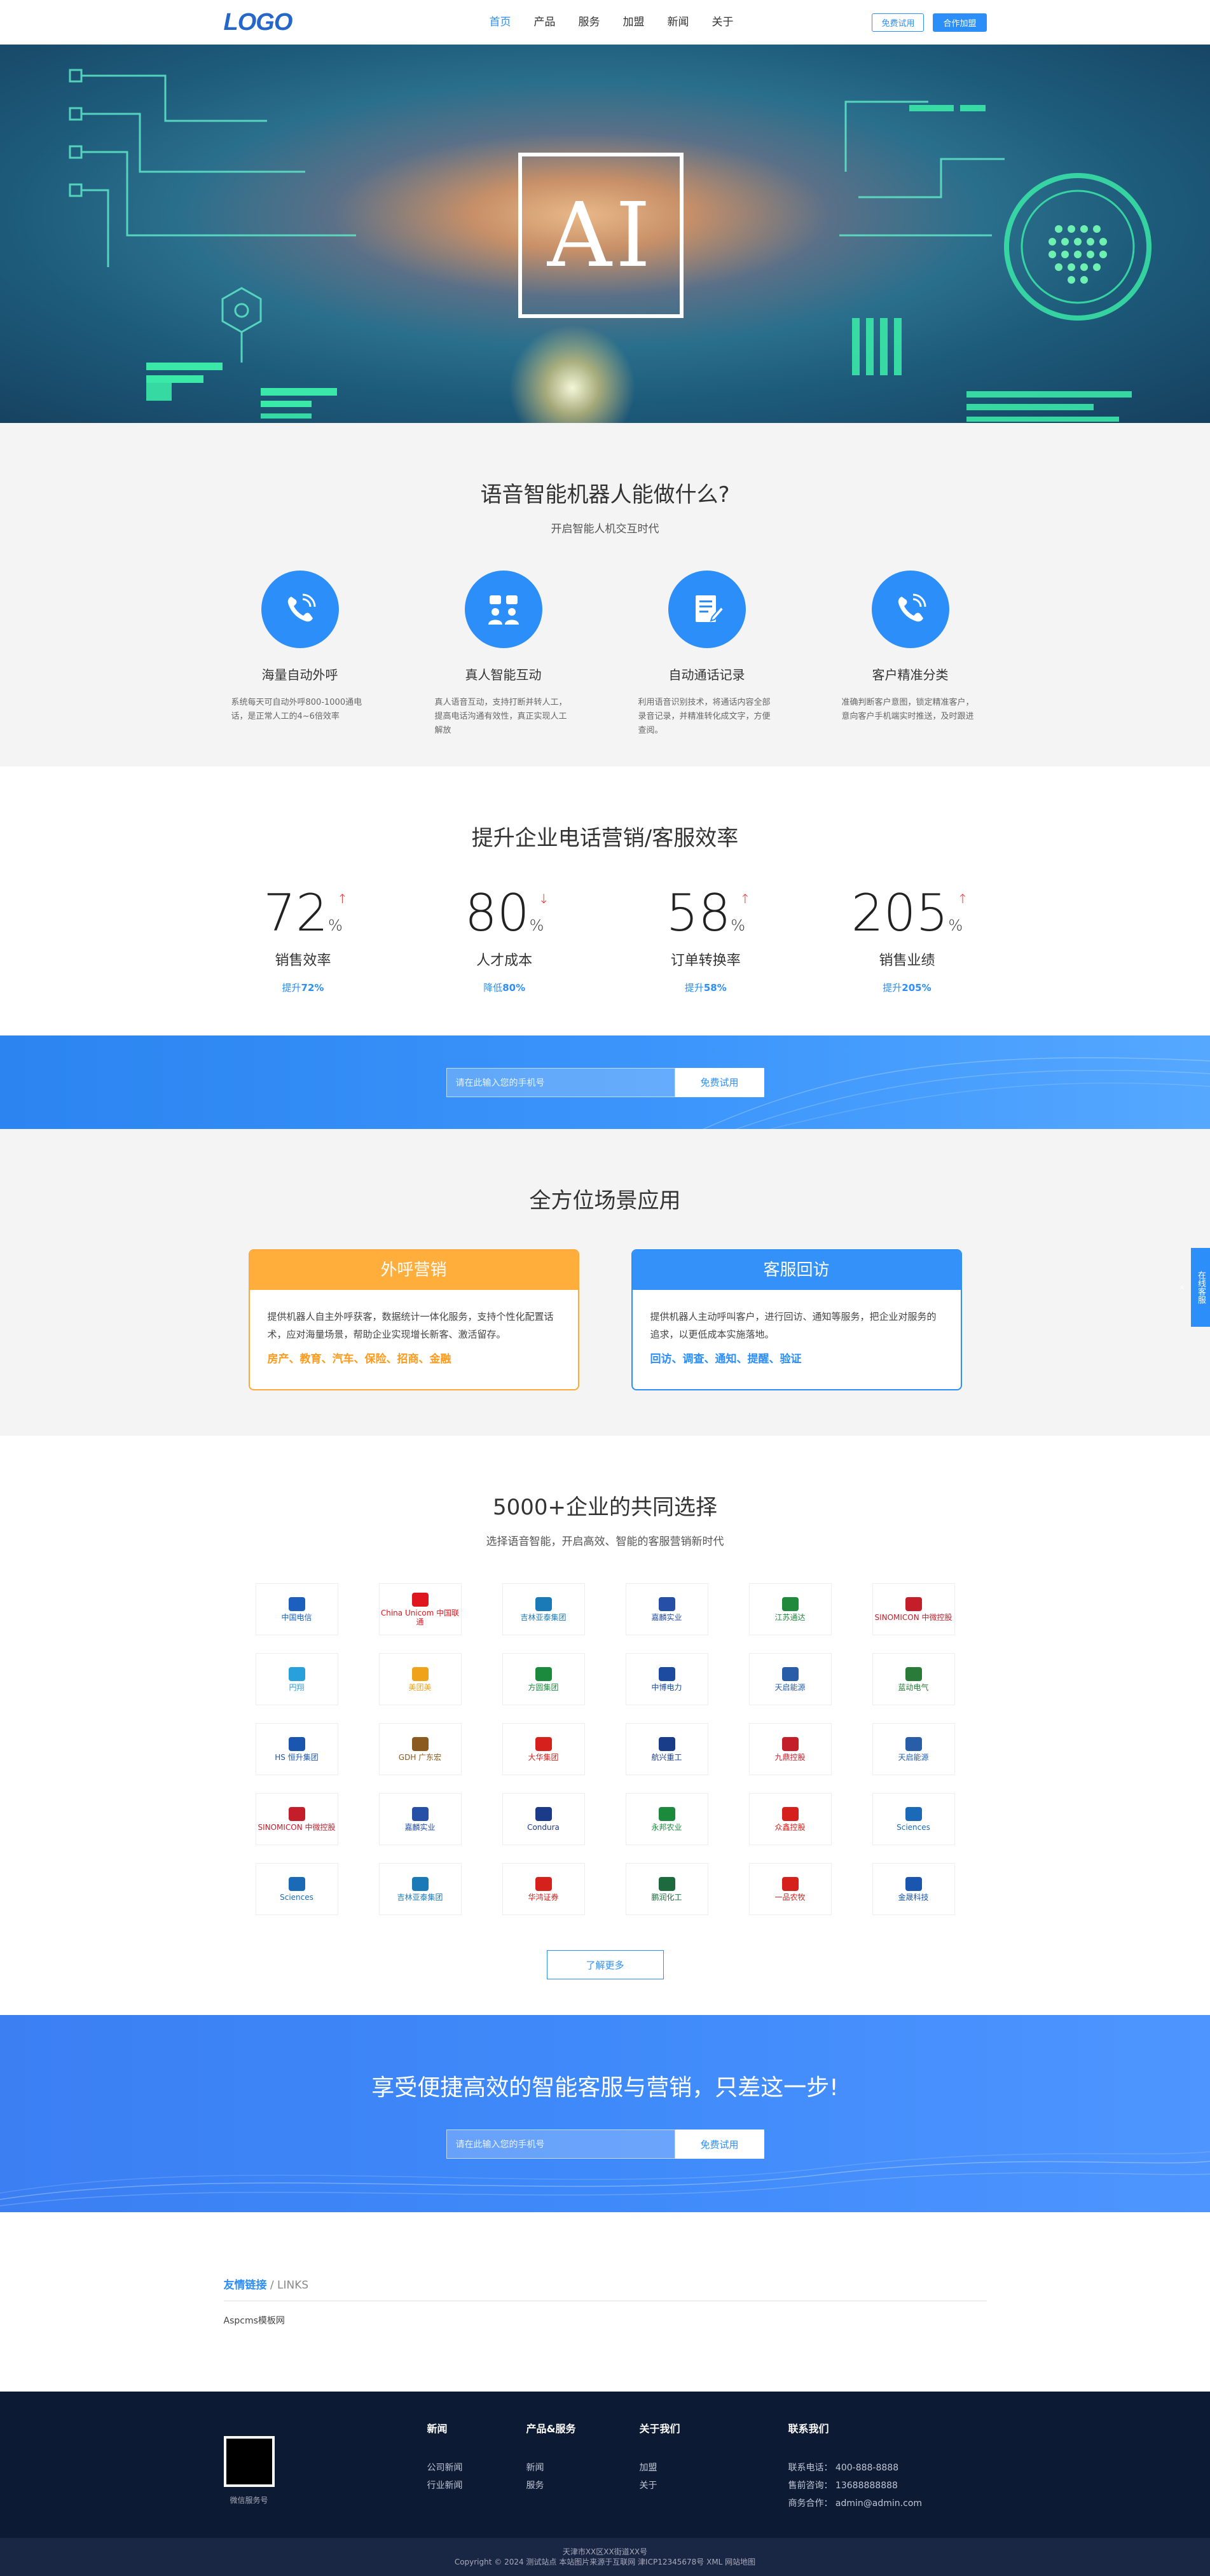 The width and height of the screenshot is (1210, 2576). Describe the element at coordinates (929, 22) in the screenshot. I see `header-buttons: 免费试用 合作加盟` at that location.